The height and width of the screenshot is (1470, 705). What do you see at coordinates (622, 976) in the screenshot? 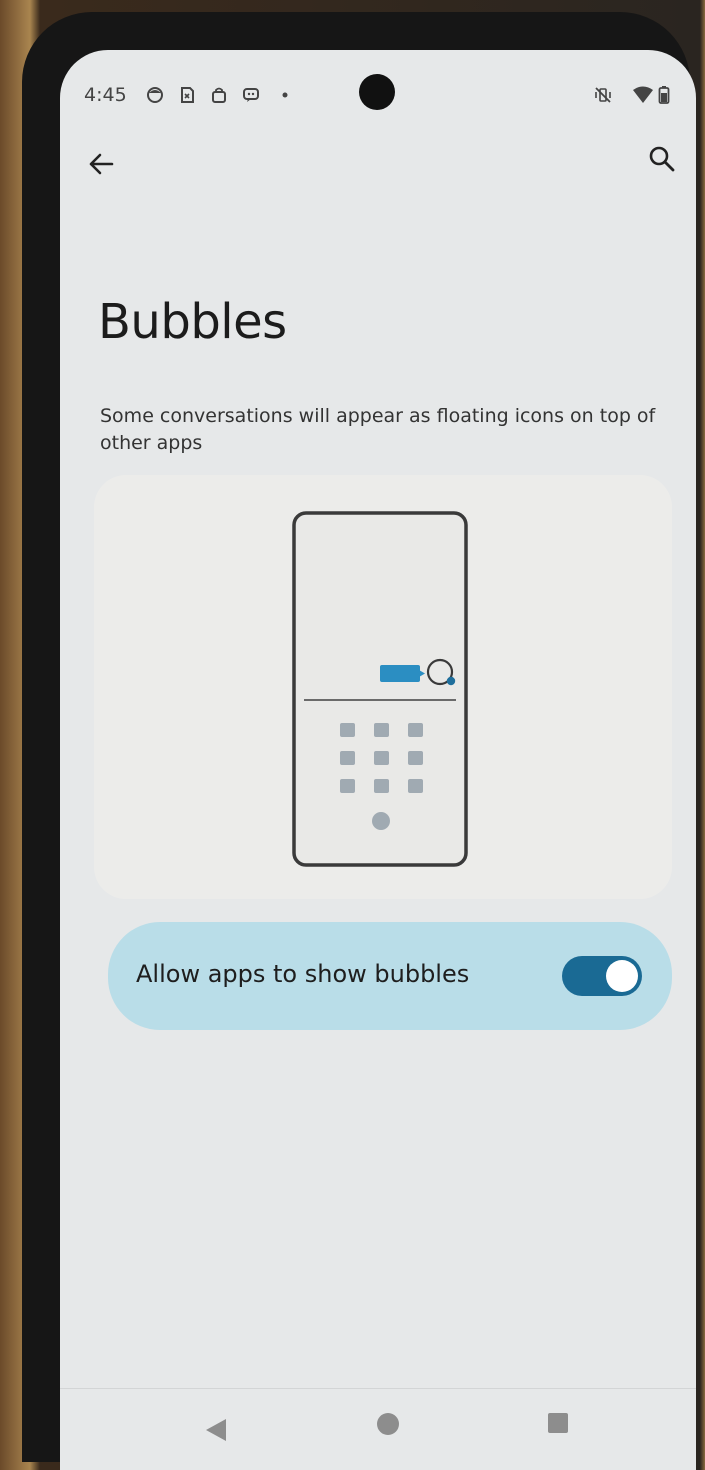
I see `toggle-knob` at bounding box center [622, 976].